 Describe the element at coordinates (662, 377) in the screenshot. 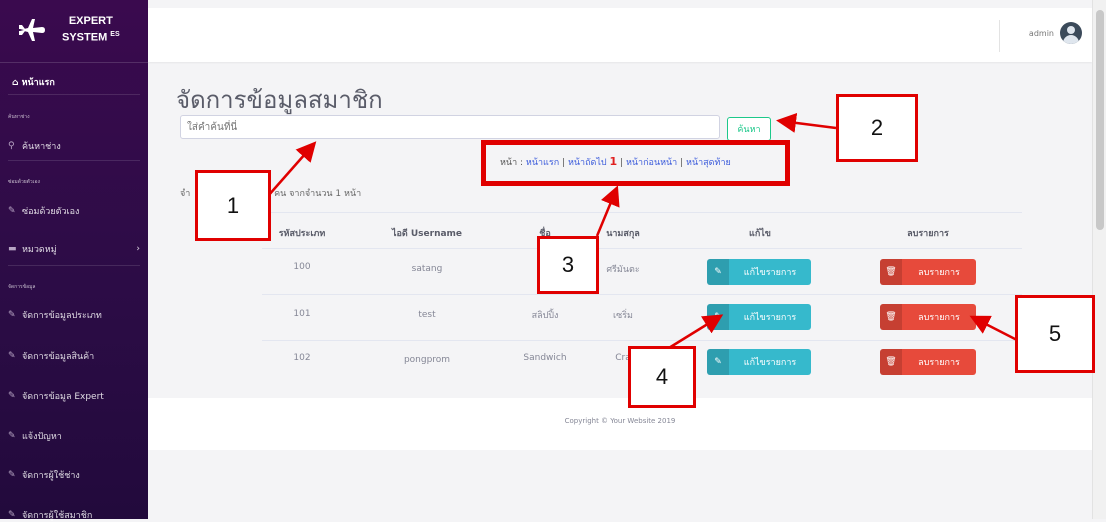

I see `callout-4: 4` at that location.